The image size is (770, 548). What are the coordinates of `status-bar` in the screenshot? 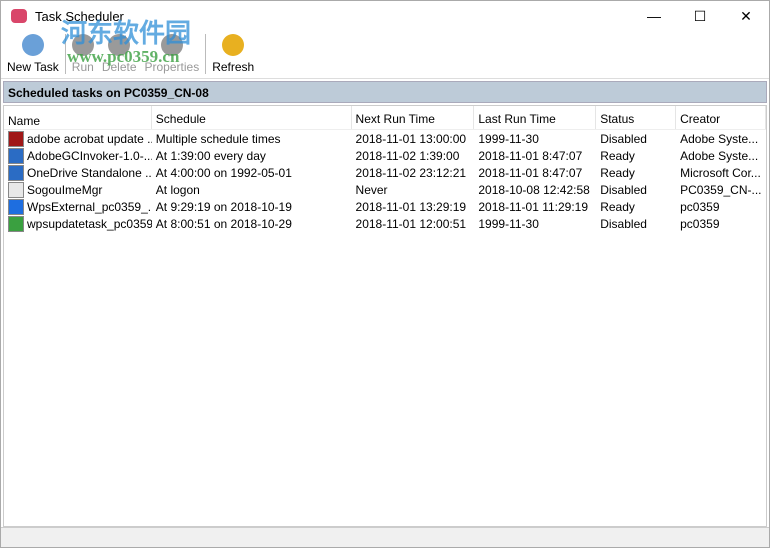 It's located at (385, 537).